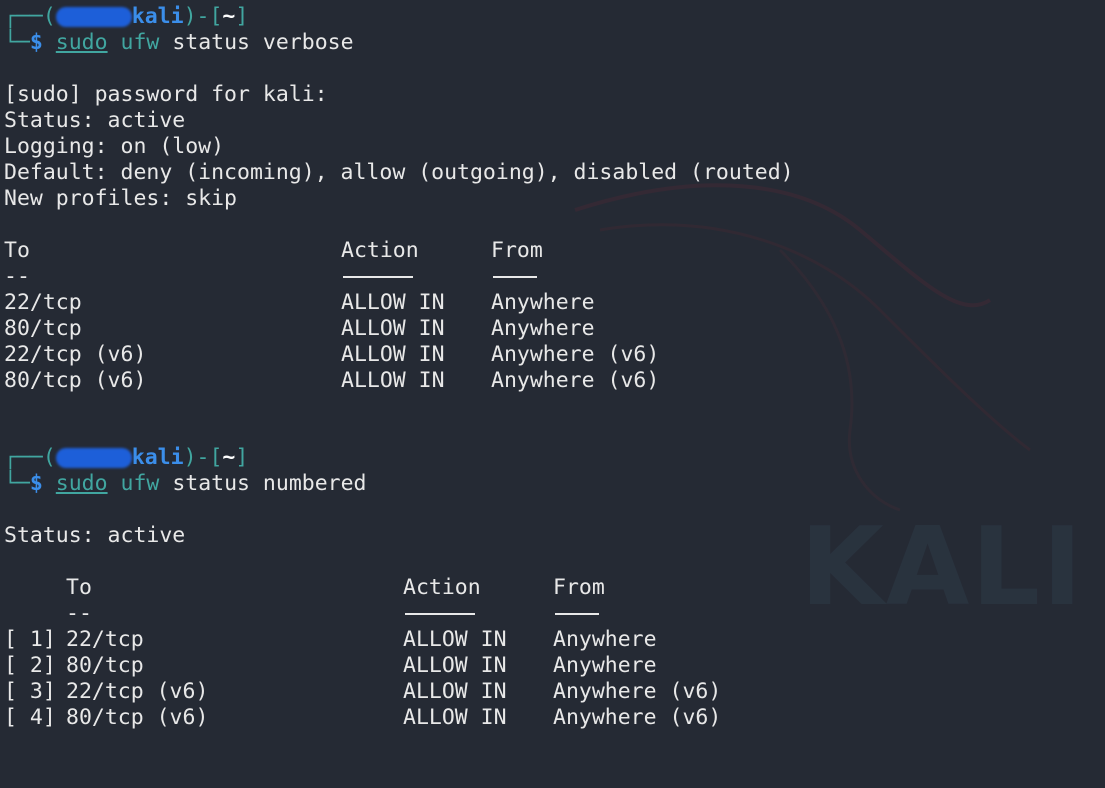  What do you see at coordinates (942, 567) in the screenshot?
I see `watermark-text: KALI` at bounding box center [942, 567].